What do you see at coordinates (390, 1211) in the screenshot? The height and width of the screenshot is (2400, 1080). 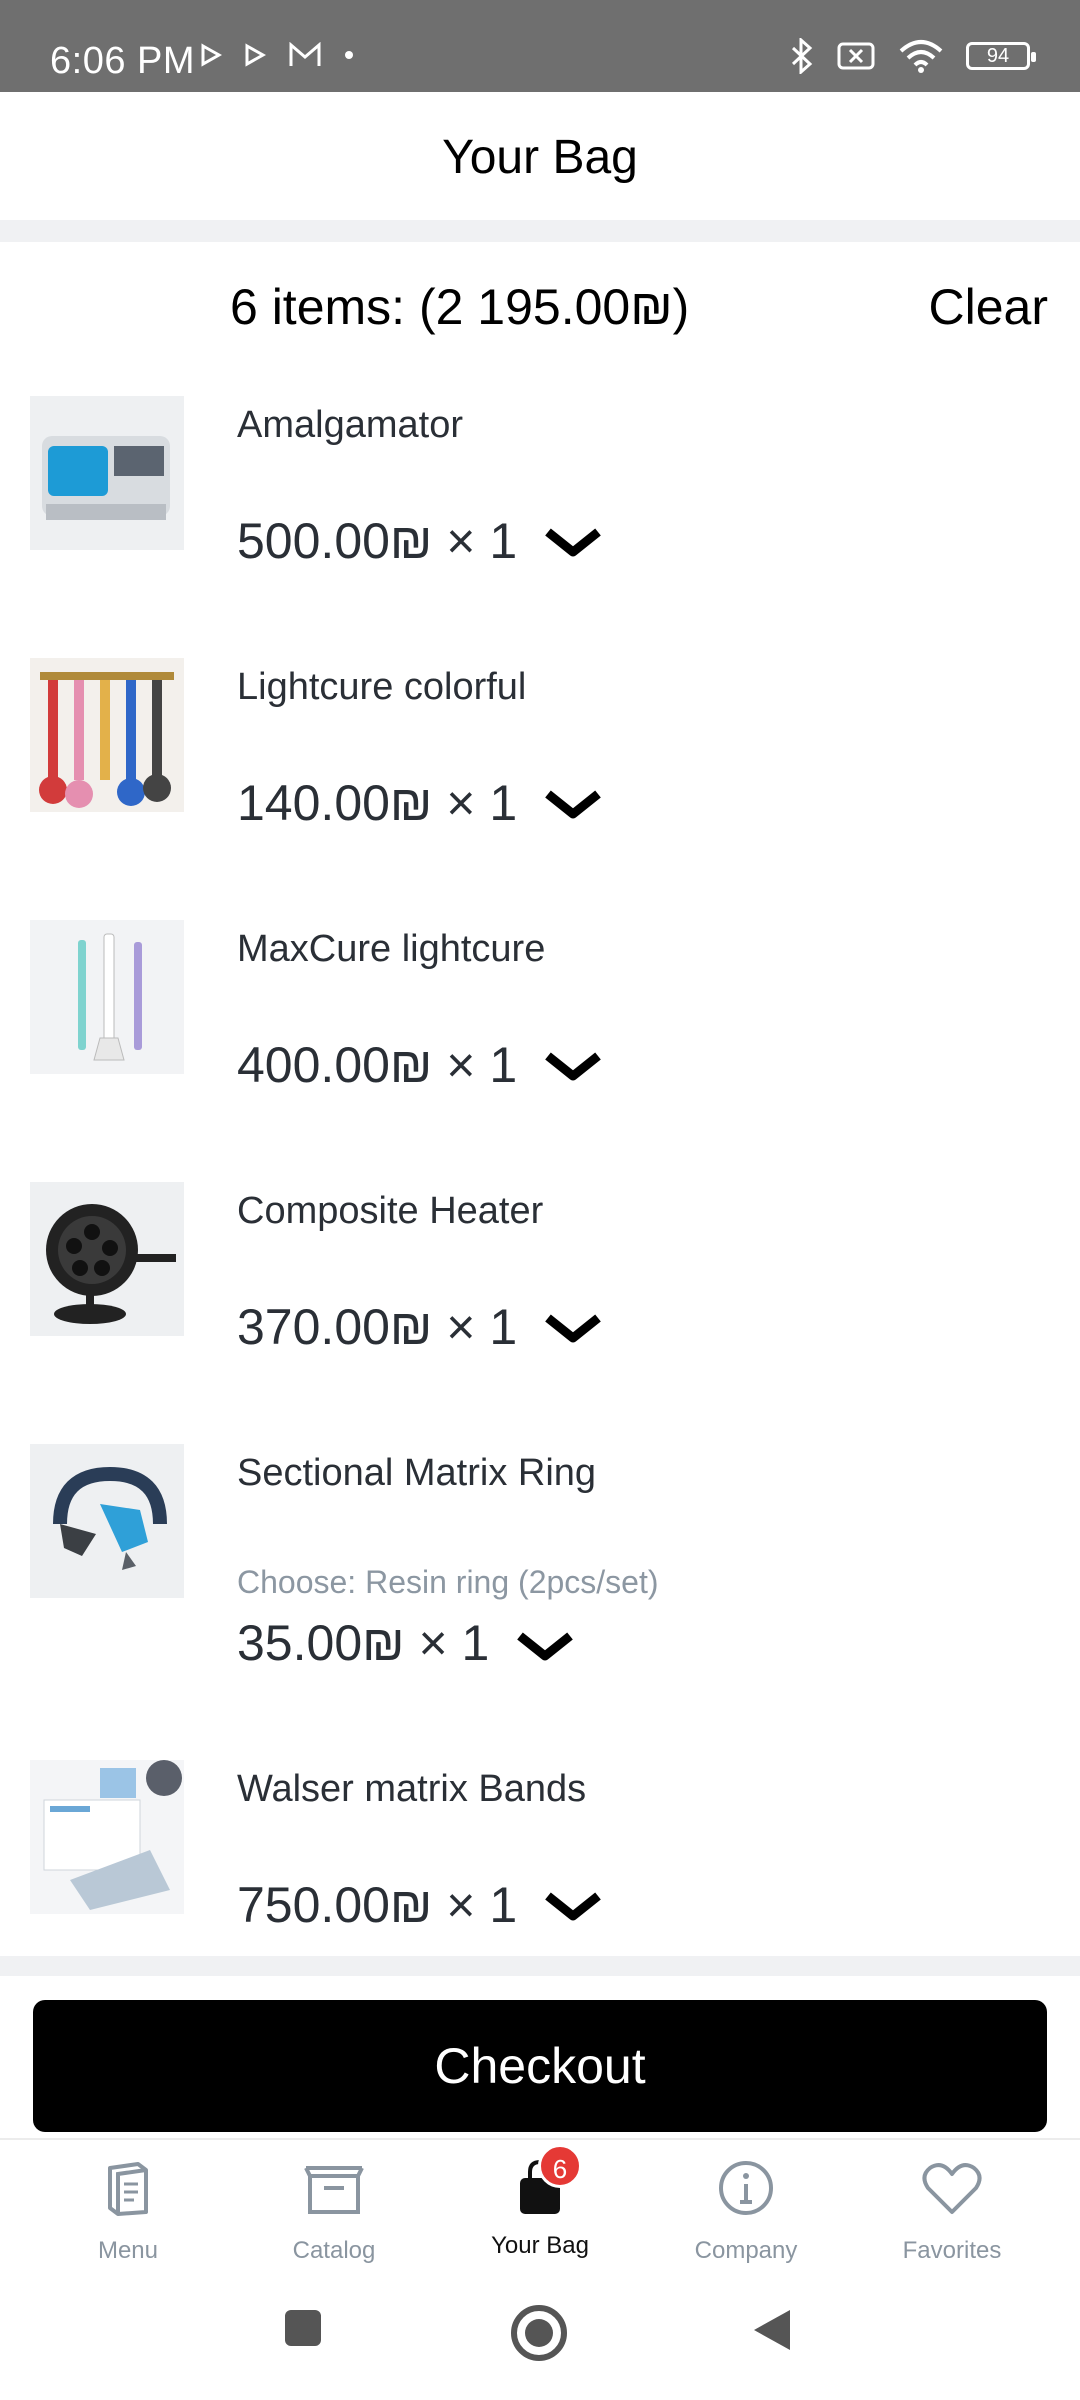 I see `product-name: Composite Heater` at bounding box center [390, 1211].